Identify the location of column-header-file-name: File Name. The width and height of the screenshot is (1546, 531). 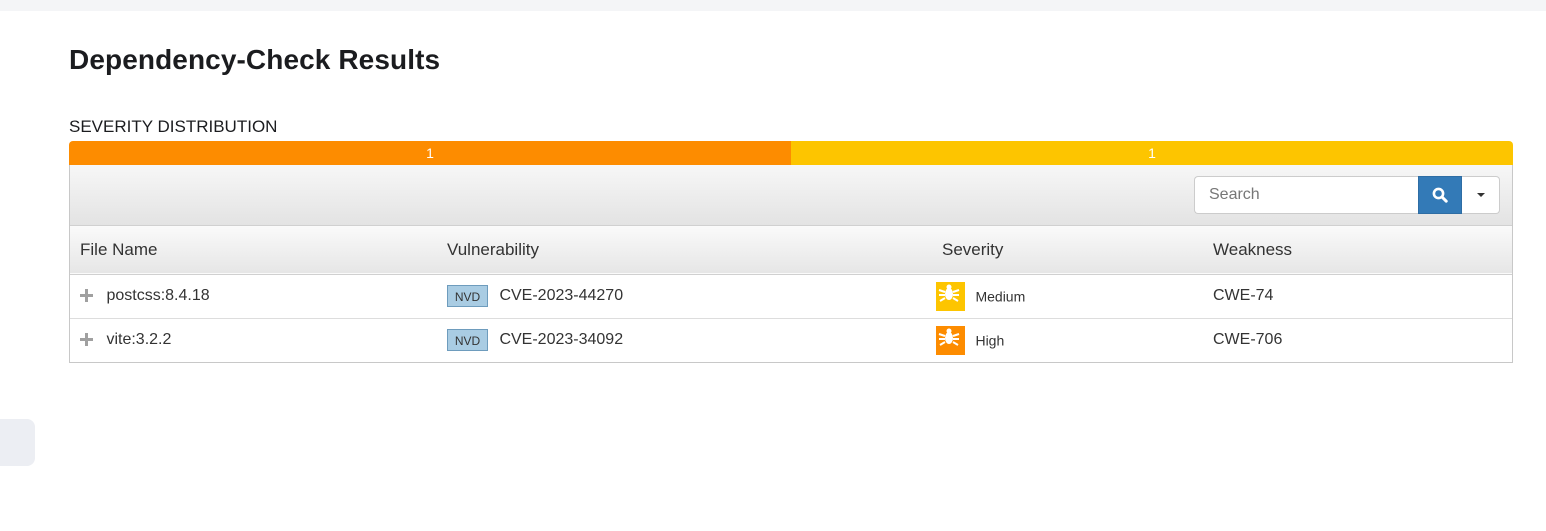
(253, 250).